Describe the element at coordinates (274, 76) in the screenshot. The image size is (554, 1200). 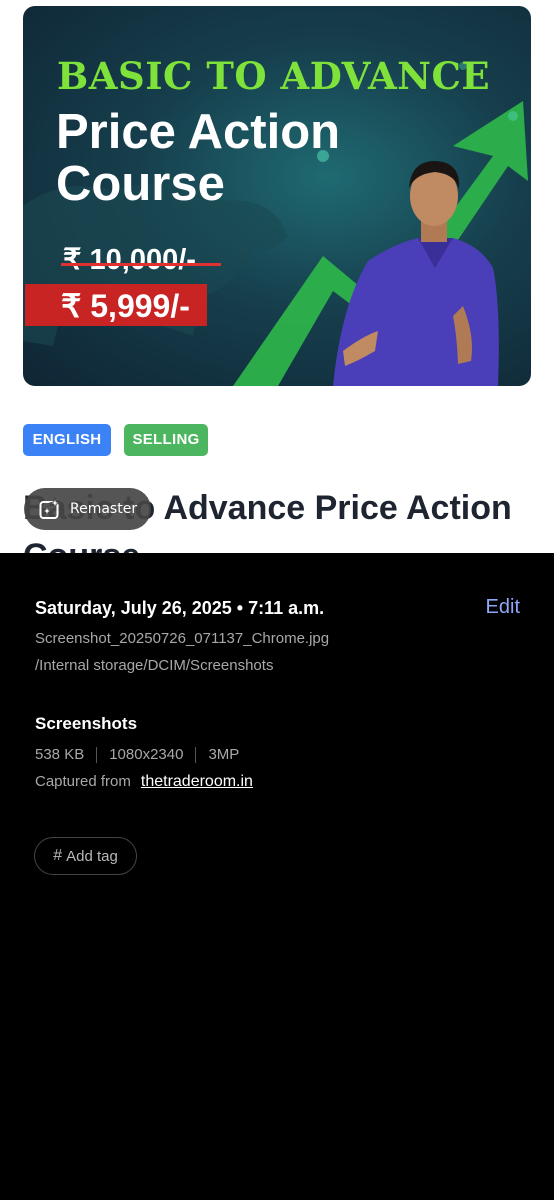
I see `banner-heading: BASIC TO ADVANCE` at that location.